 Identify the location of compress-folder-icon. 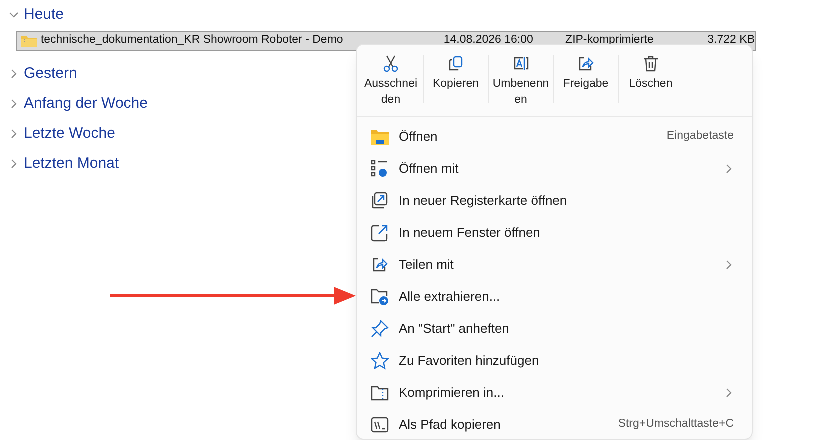
(380, 393).